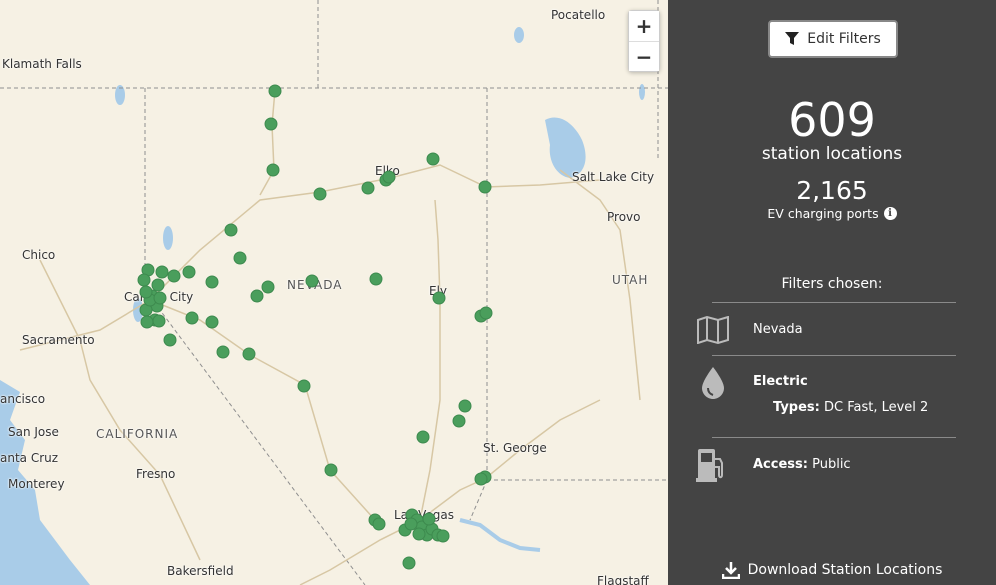 The image size is (996, 585). What do you see at coordinates (876, 407) in the screenshot?
I see `types-value: DC Fast, Level 2` at bounding box center [876, 407].